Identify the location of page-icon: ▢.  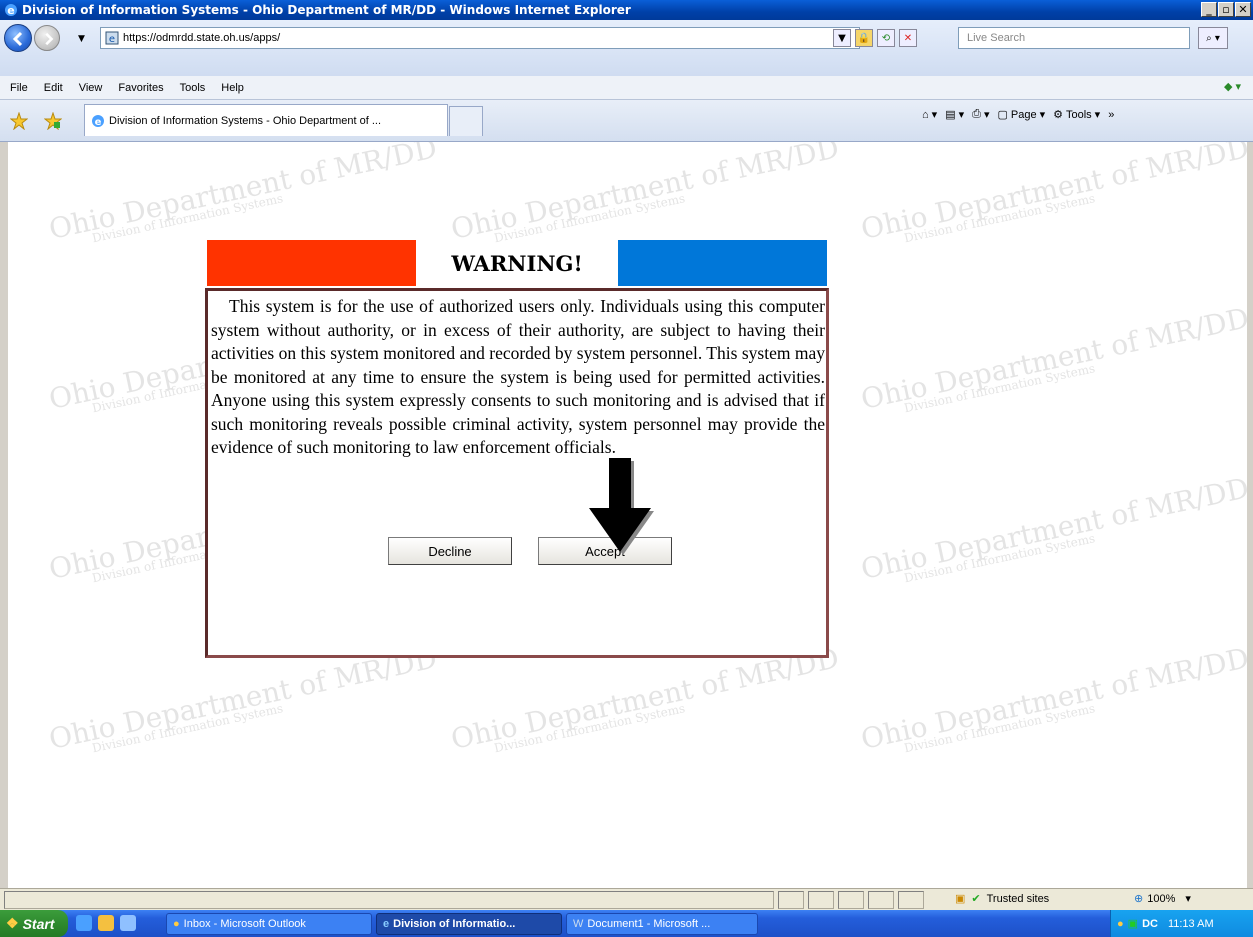
(1002, 115).